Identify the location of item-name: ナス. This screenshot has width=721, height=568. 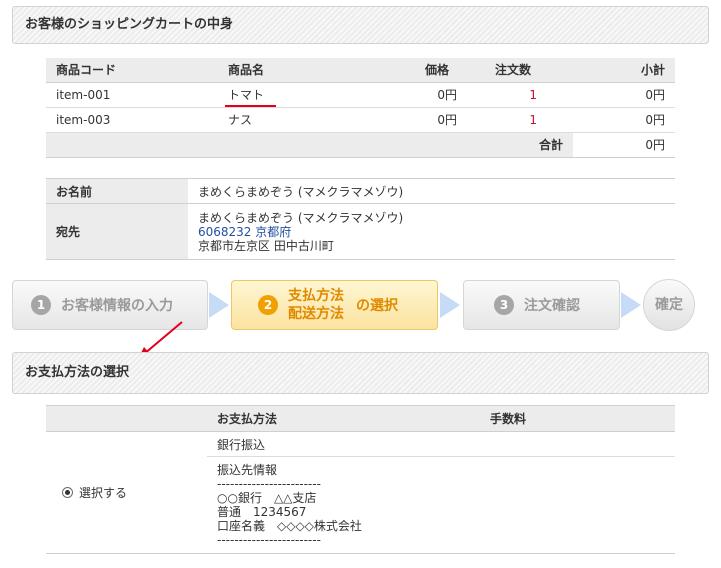
(291, 120).